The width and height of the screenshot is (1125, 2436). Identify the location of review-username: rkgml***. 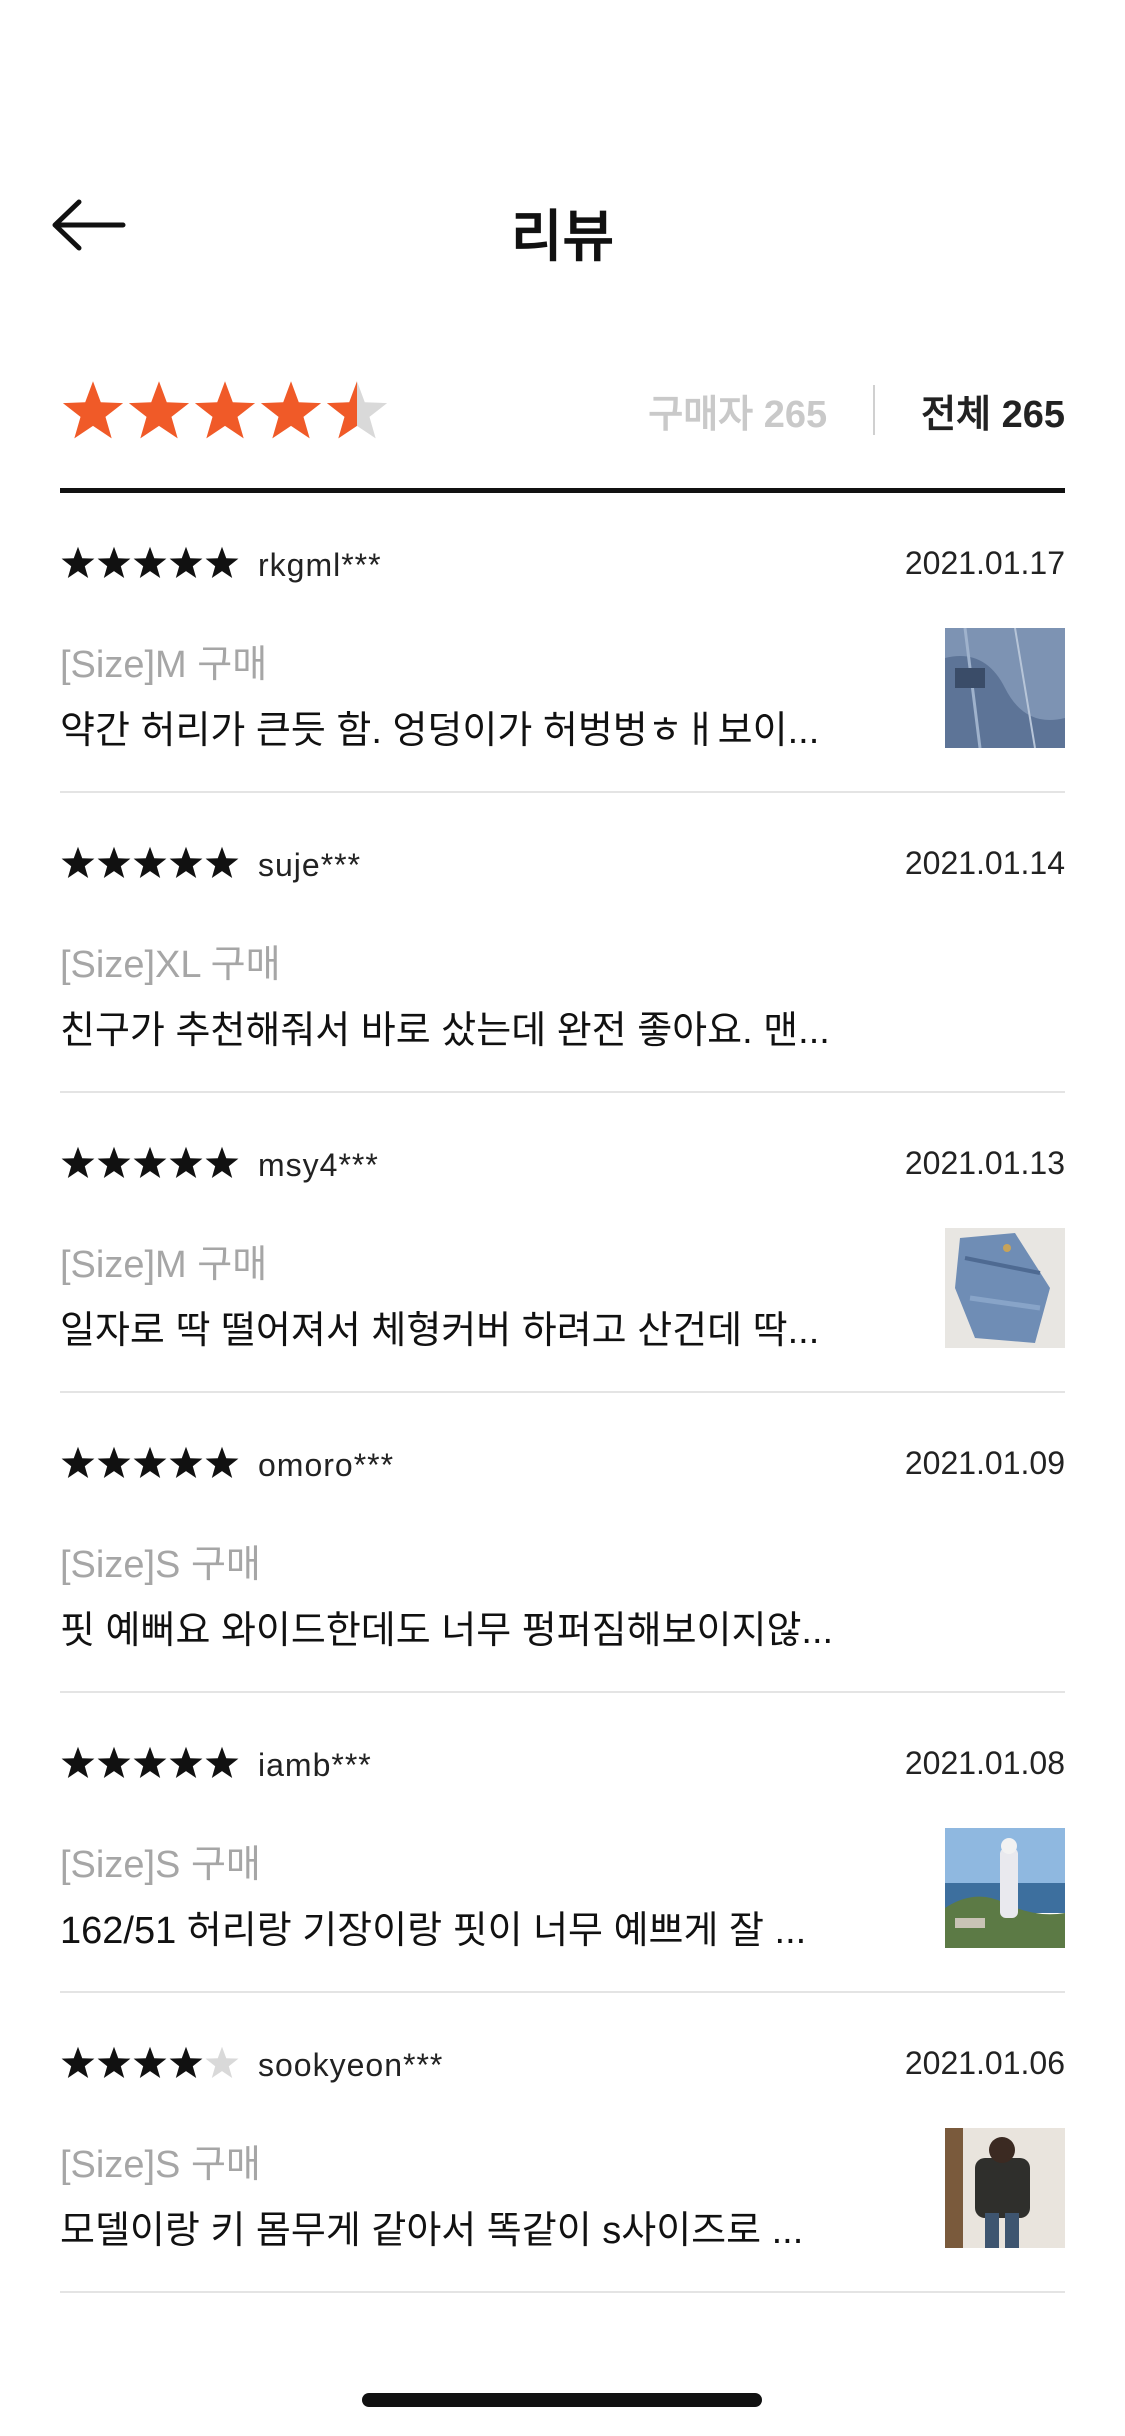
(320, 565).